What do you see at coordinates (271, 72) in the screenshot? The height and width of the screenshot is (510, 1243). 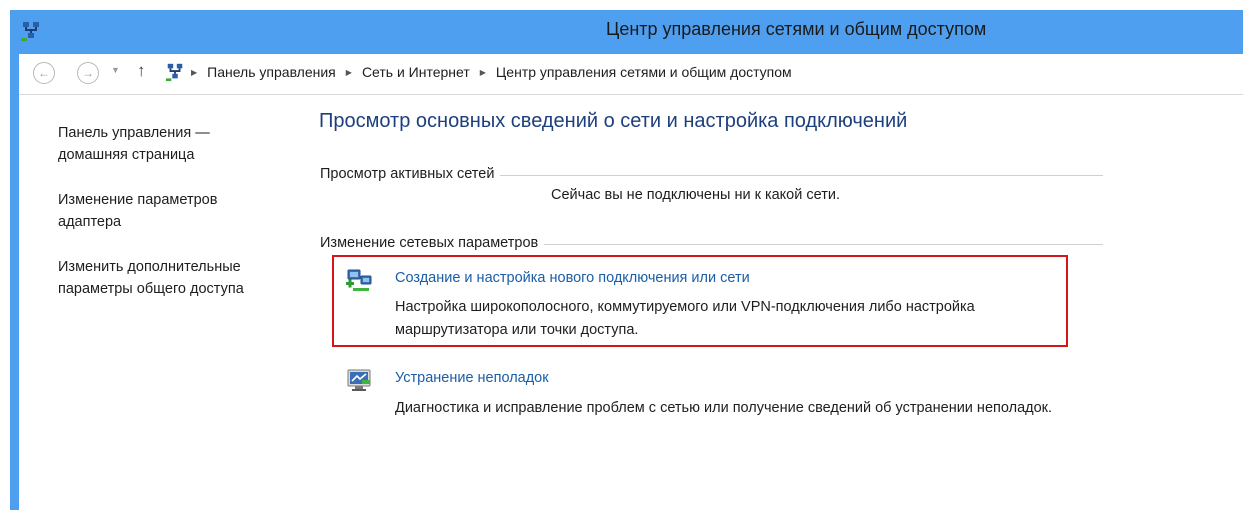 I see `breadcrumb-item-control-panel: Панель управления` at bounding box center [271, 72].